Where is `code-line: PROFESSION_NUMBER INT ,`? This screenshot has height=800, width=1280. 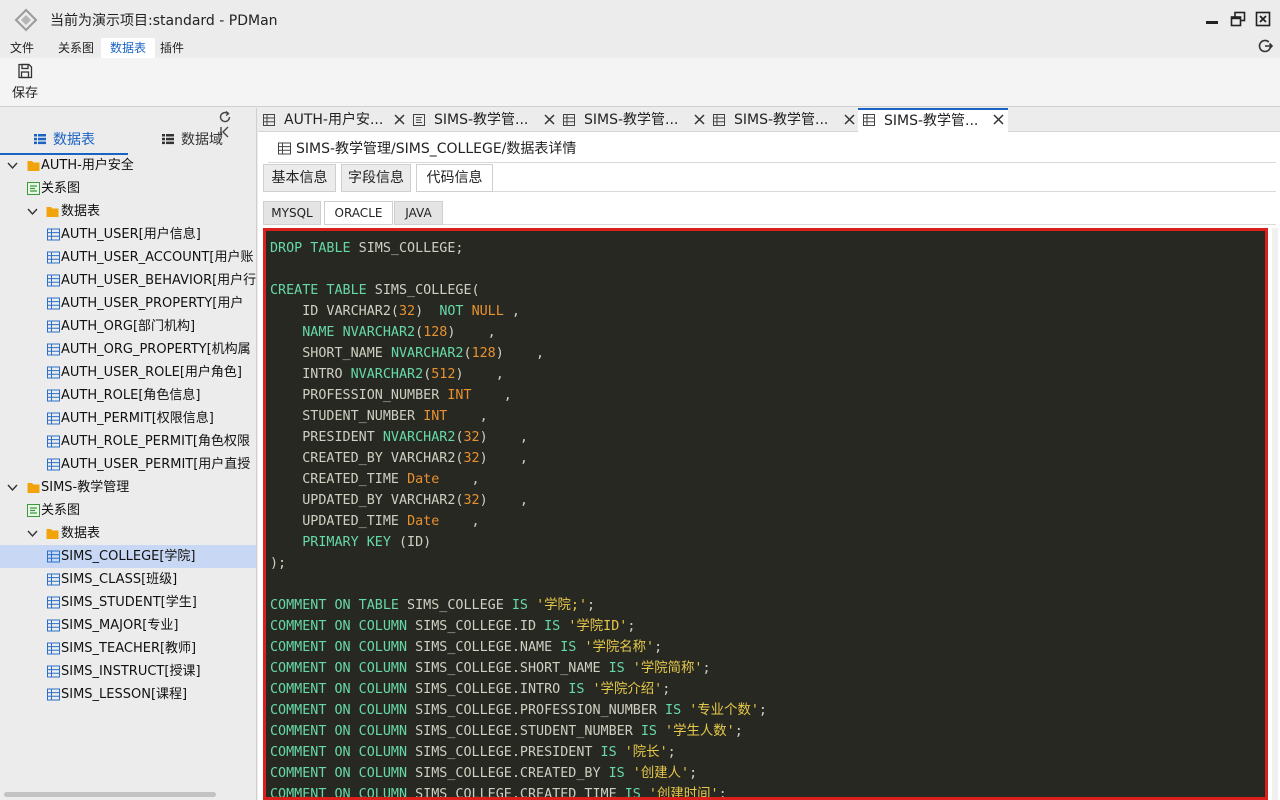 code-line: PROFESSION_NUMBER INT , is located at coordinates (518, 395).